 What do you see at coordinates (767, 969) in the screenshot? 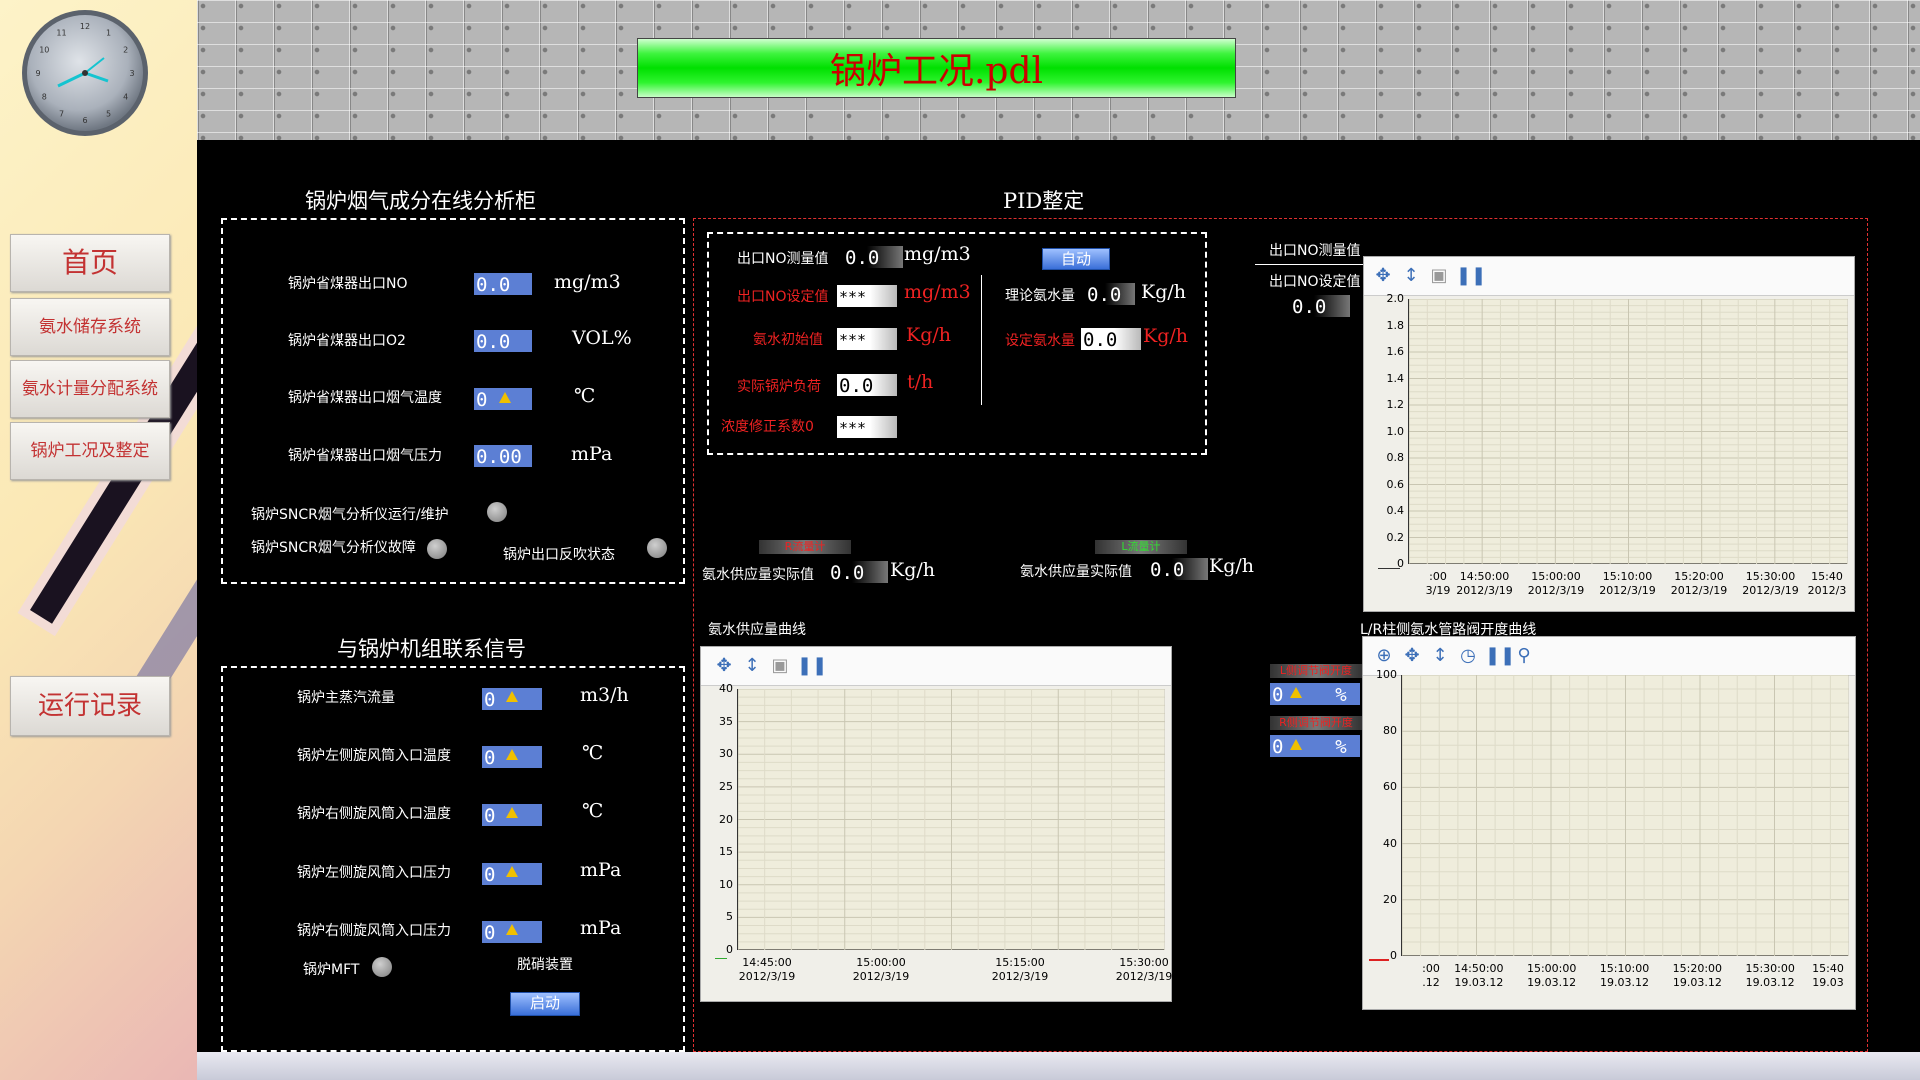
I see `x-tick-label: 14:45:00 2012/3/19` at bounding box center [767, 969].